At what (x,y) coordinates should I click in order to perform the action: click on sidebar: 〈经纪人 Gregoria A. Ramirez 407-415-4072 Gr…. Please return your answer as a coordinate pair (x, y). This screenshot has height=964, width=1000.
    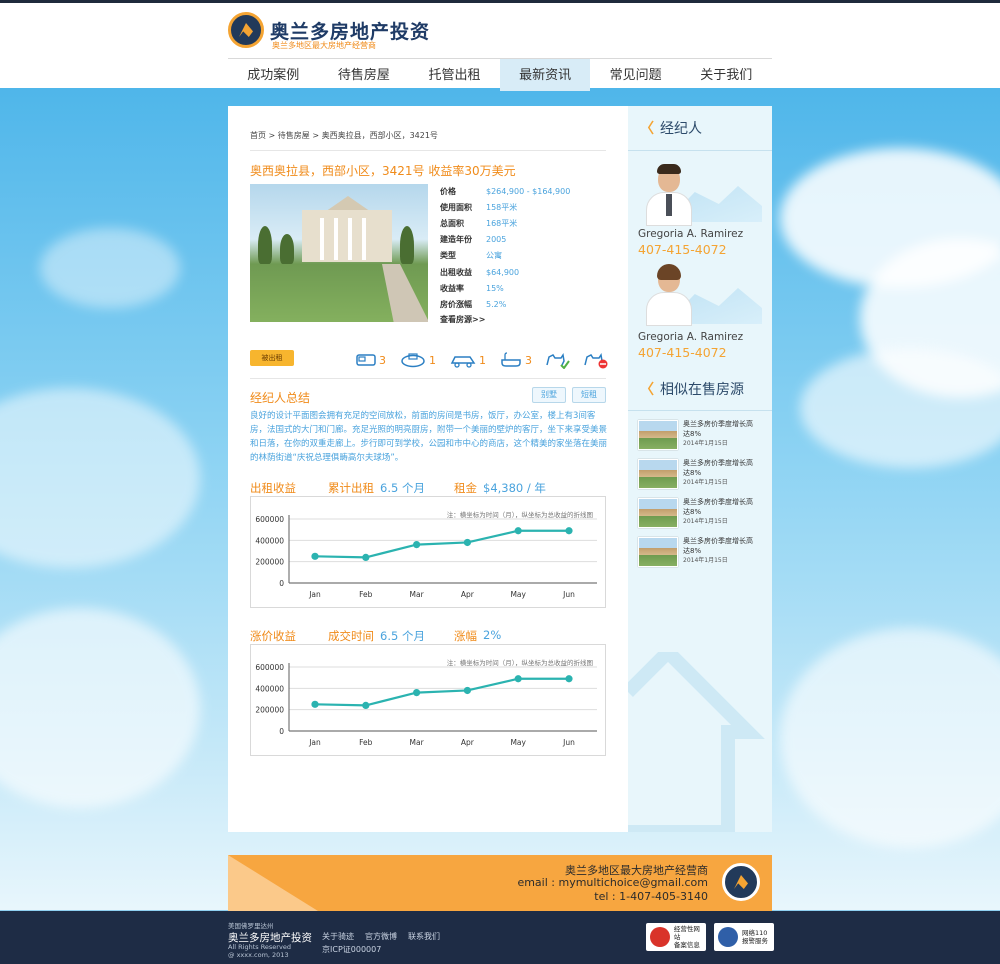
    Looking at the image, I should click on (700, 469).